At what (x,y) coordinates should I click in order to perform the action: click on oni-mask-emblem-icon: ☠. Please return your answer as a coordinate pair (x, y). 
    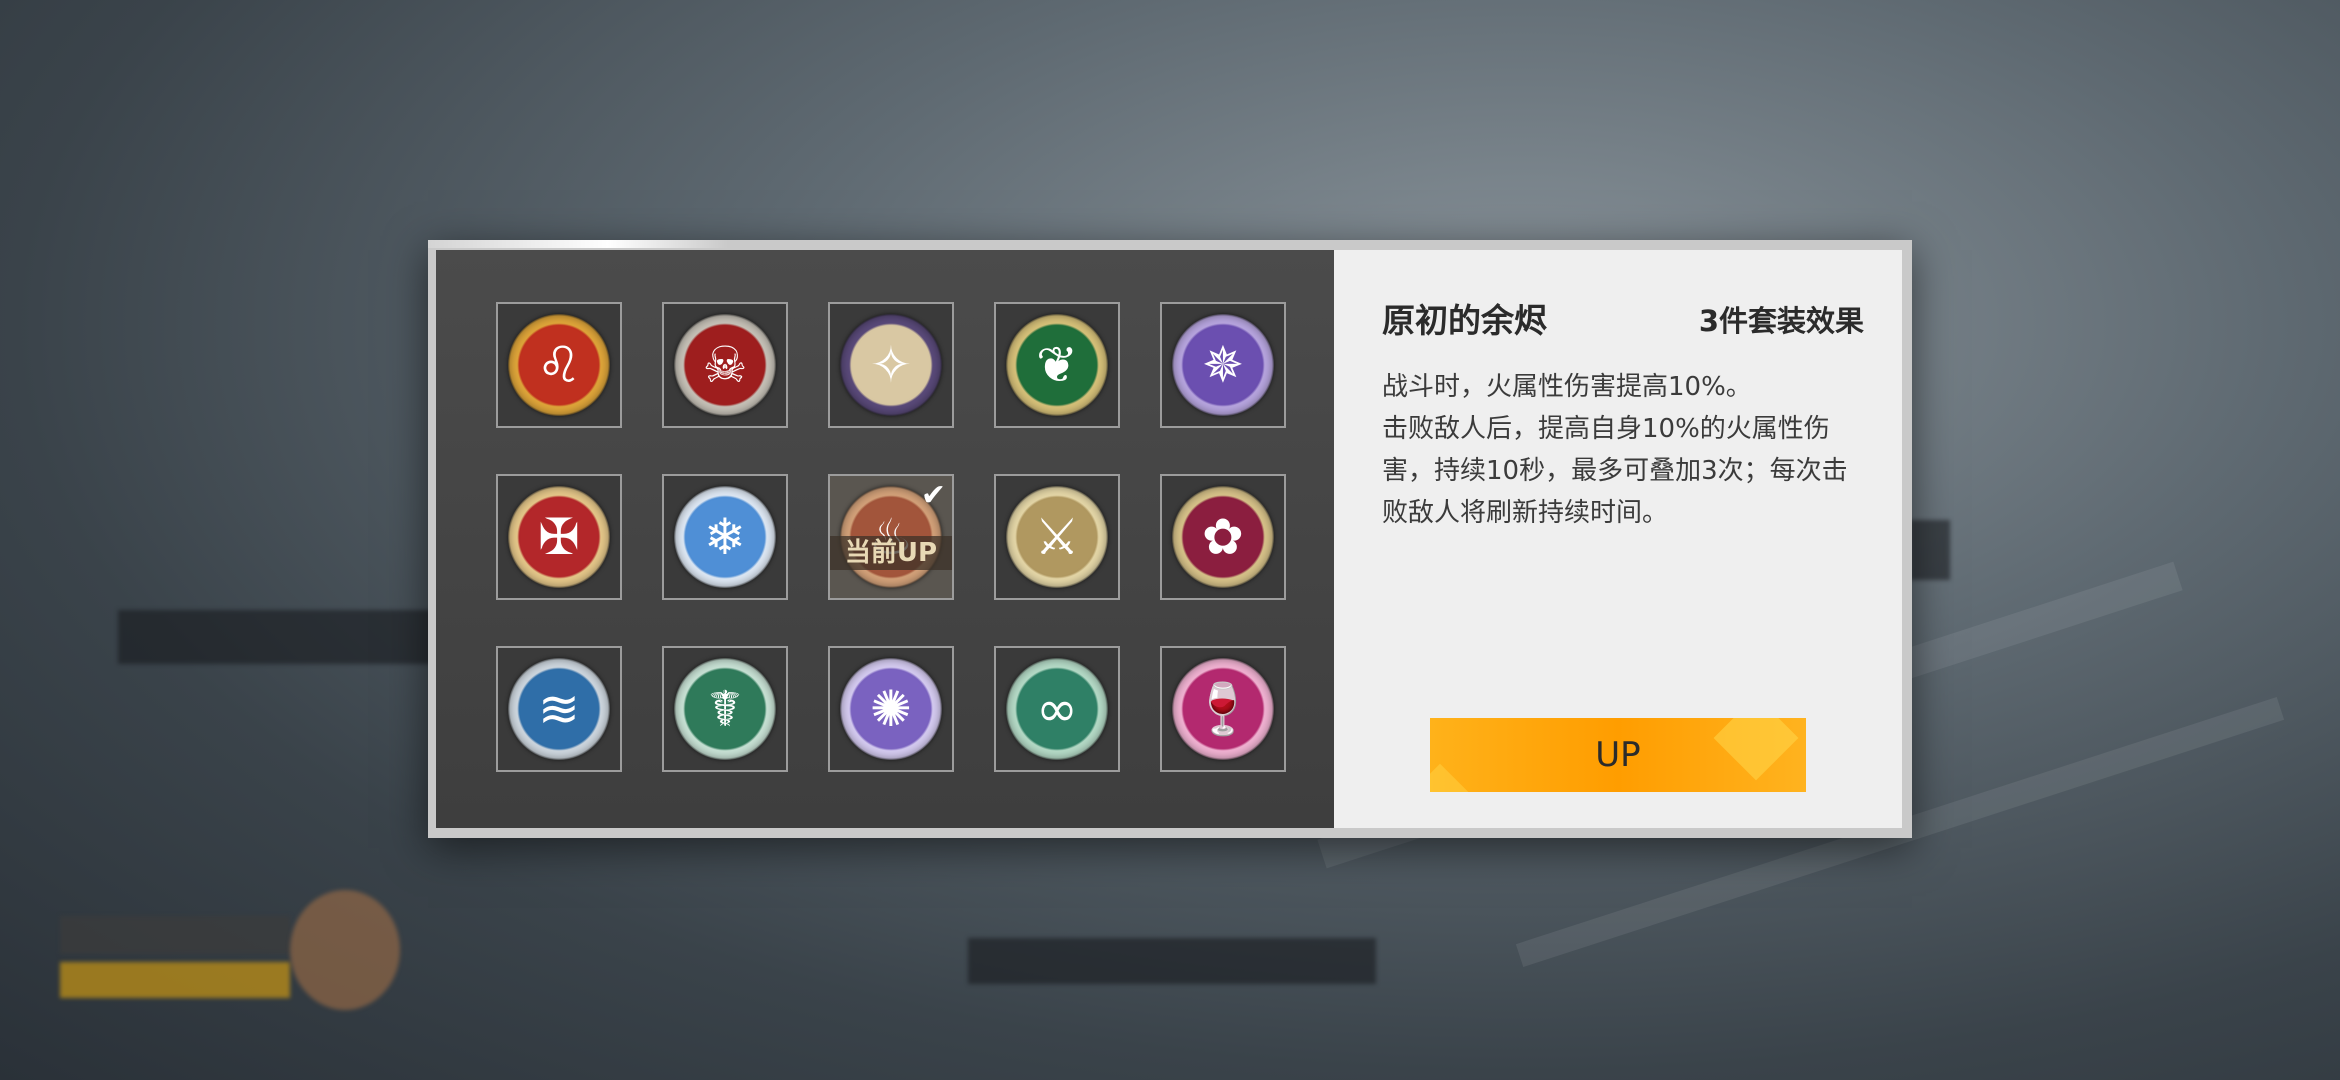
    Looking at the image, I should click on (725, 365).